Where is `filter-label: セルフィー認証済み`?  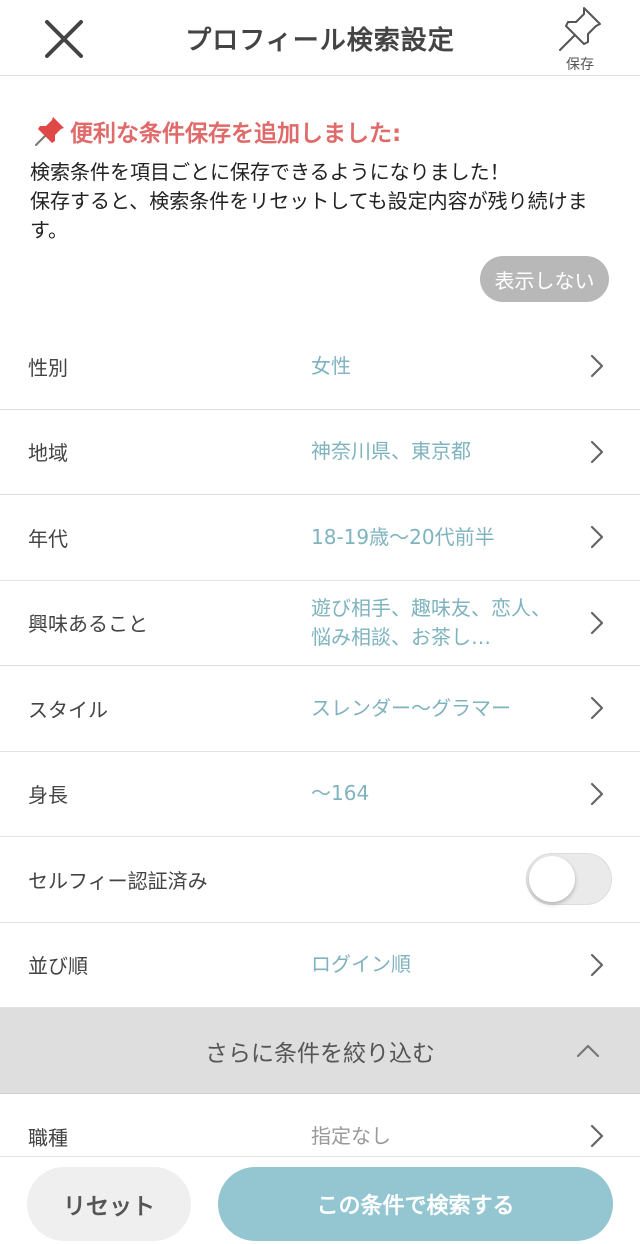 filter-label: セルフィー認証済み is located at coordinates (118, 880).